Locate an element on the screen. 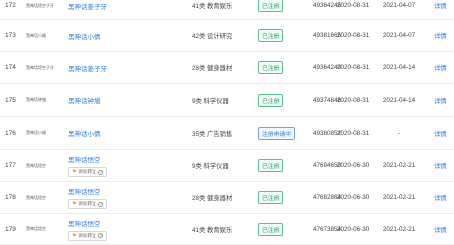  expiry-date: - is located at coordinates (399, 133).